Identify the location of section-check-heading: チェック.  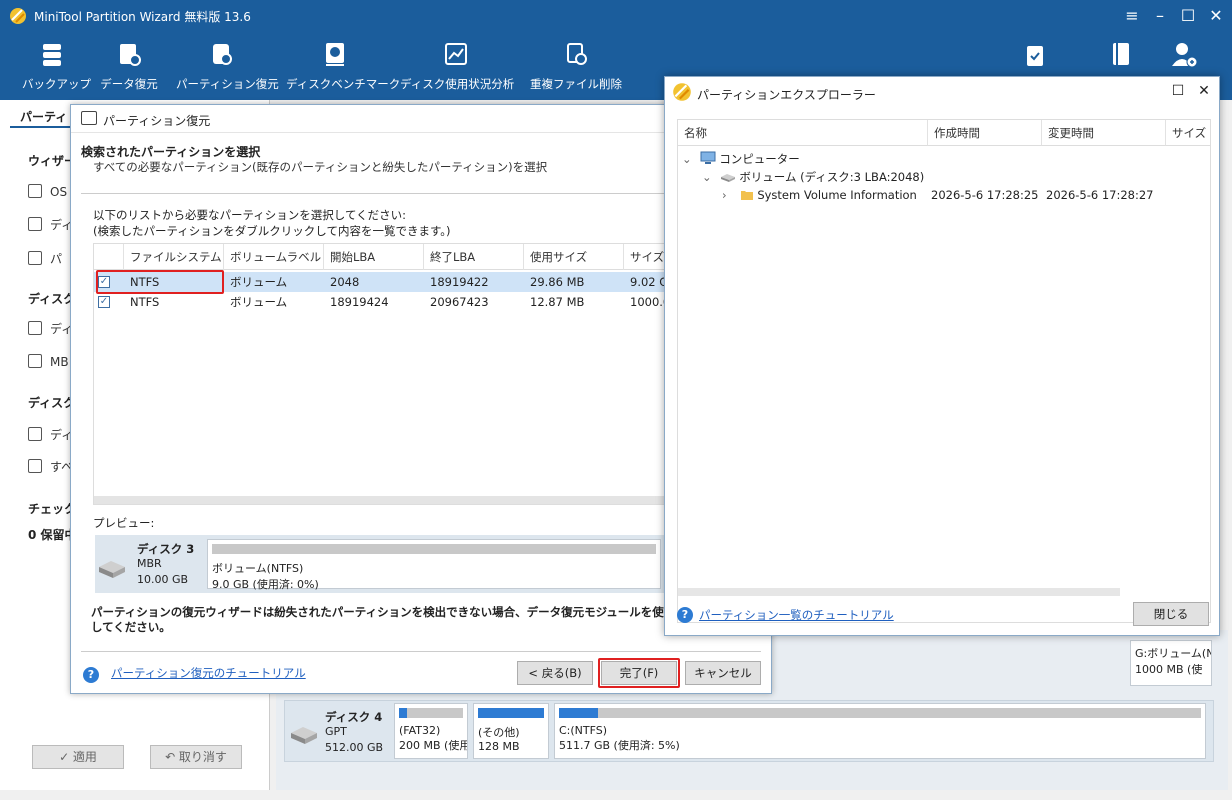
(50, 509).